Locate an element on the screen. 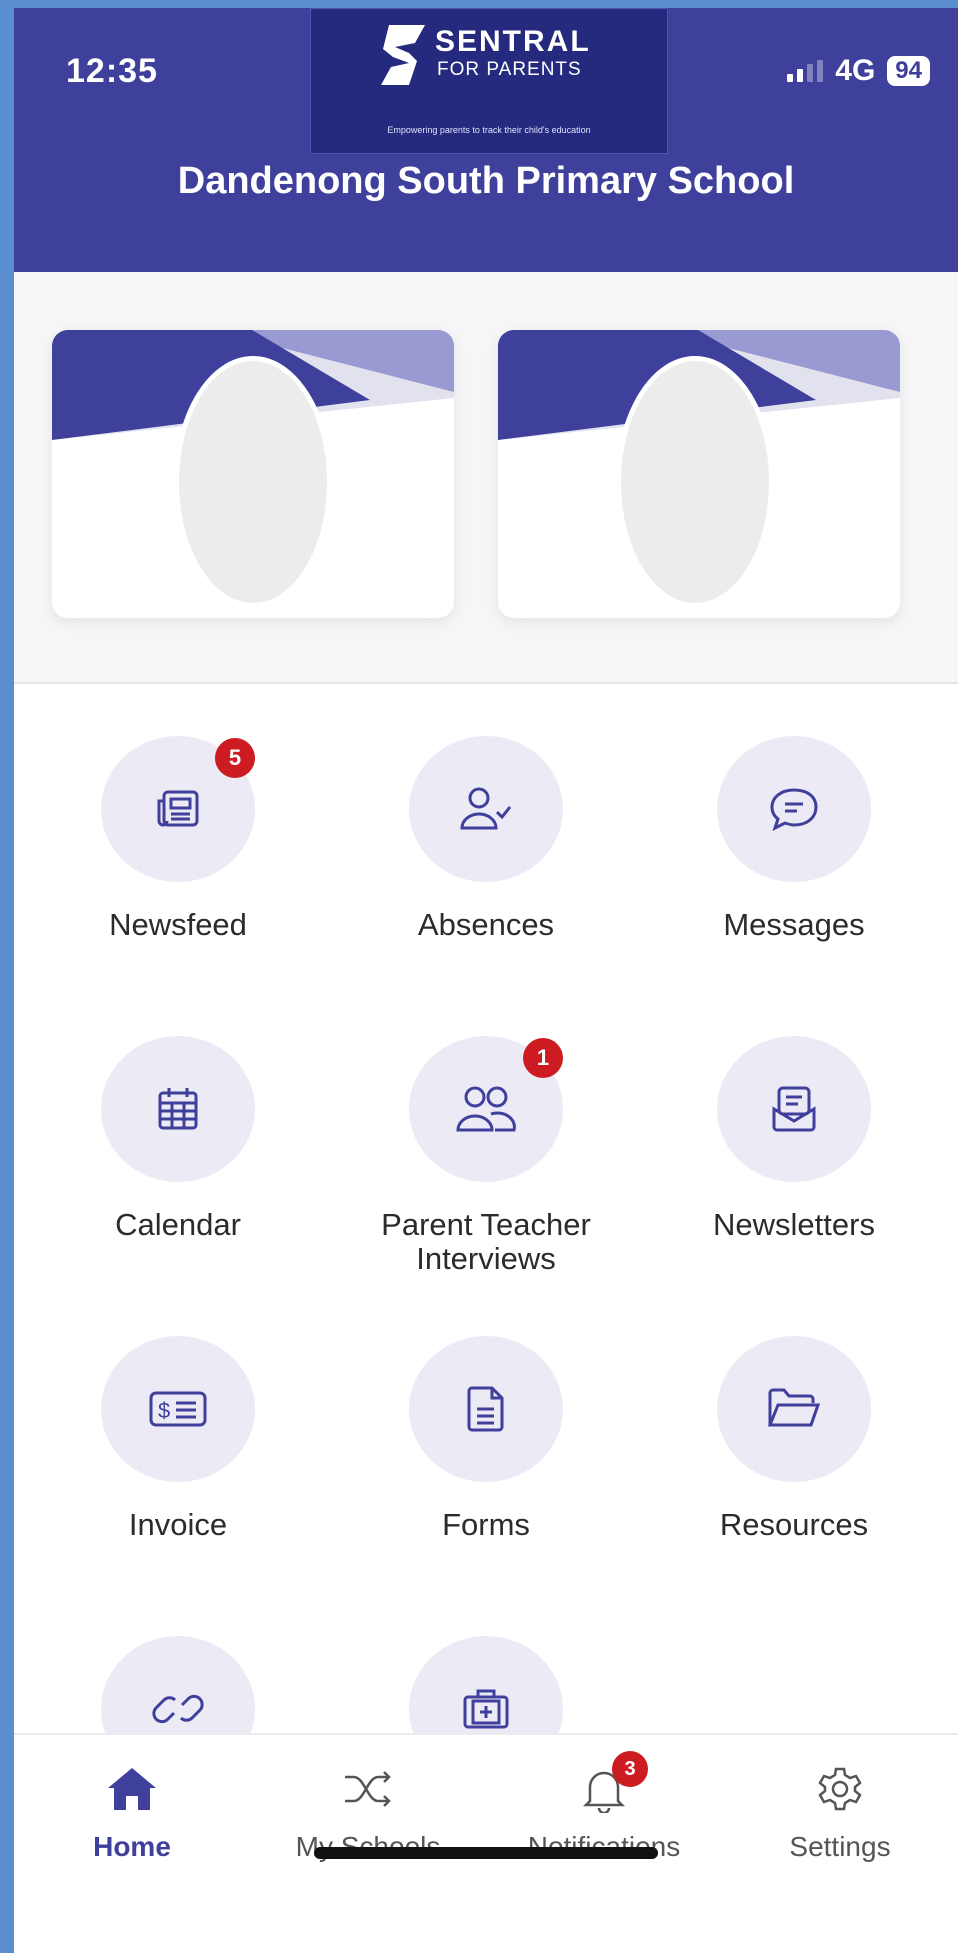 This screenshot has height=1953, width=958. status-time: 12:35 is located at coordinates (112, 71).